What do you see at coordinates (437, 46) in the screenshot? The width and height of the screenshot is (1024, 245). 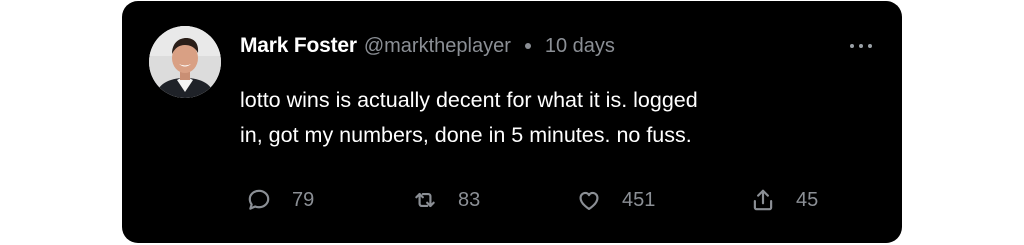 I see `author-handle: @marktheplayer` at bounding box center [437, 46].